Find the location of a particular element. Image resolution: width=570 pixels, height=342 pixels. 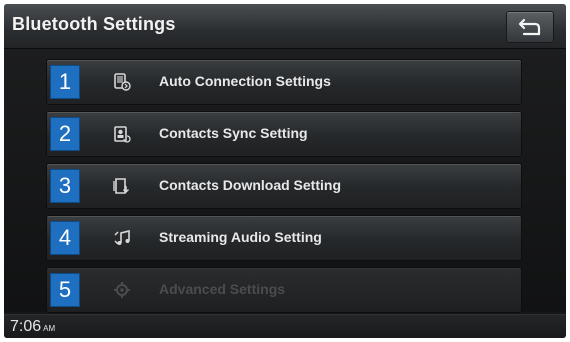

callout-number: 1 is located at coordinates (65, 82).